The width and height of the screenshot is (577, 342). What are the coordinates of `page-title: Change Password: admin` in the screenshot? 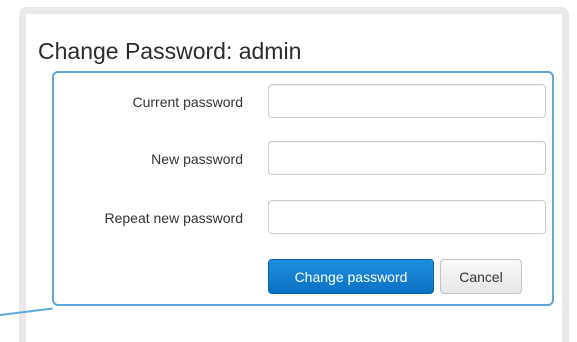 It's located at (170, 51).